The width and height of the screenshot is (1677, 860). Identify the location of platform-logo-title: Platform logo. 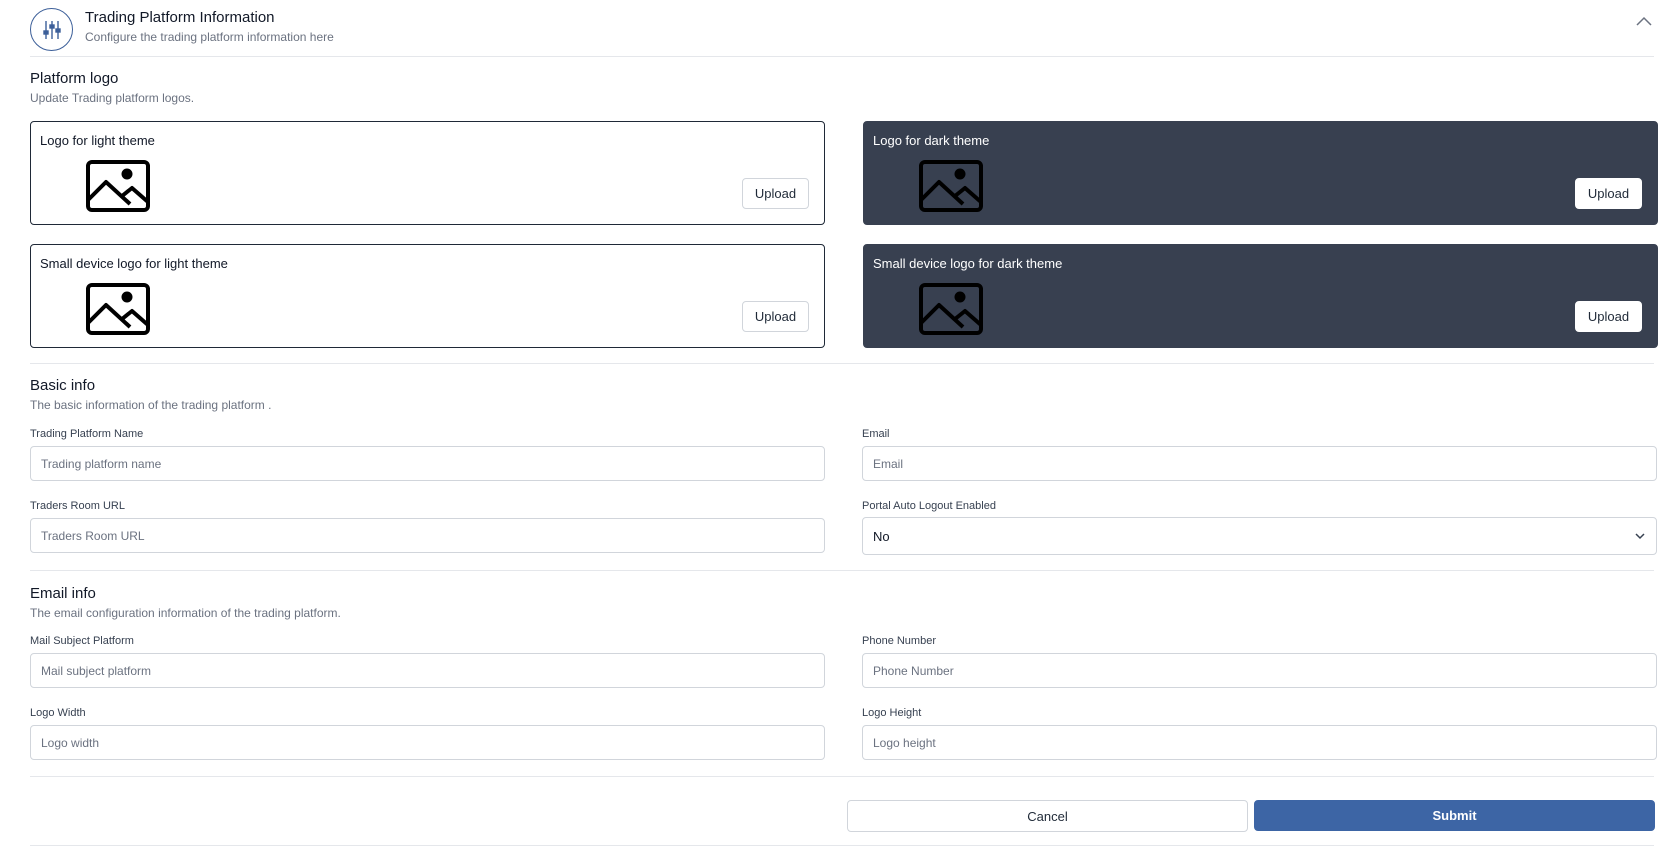
(74, 78).